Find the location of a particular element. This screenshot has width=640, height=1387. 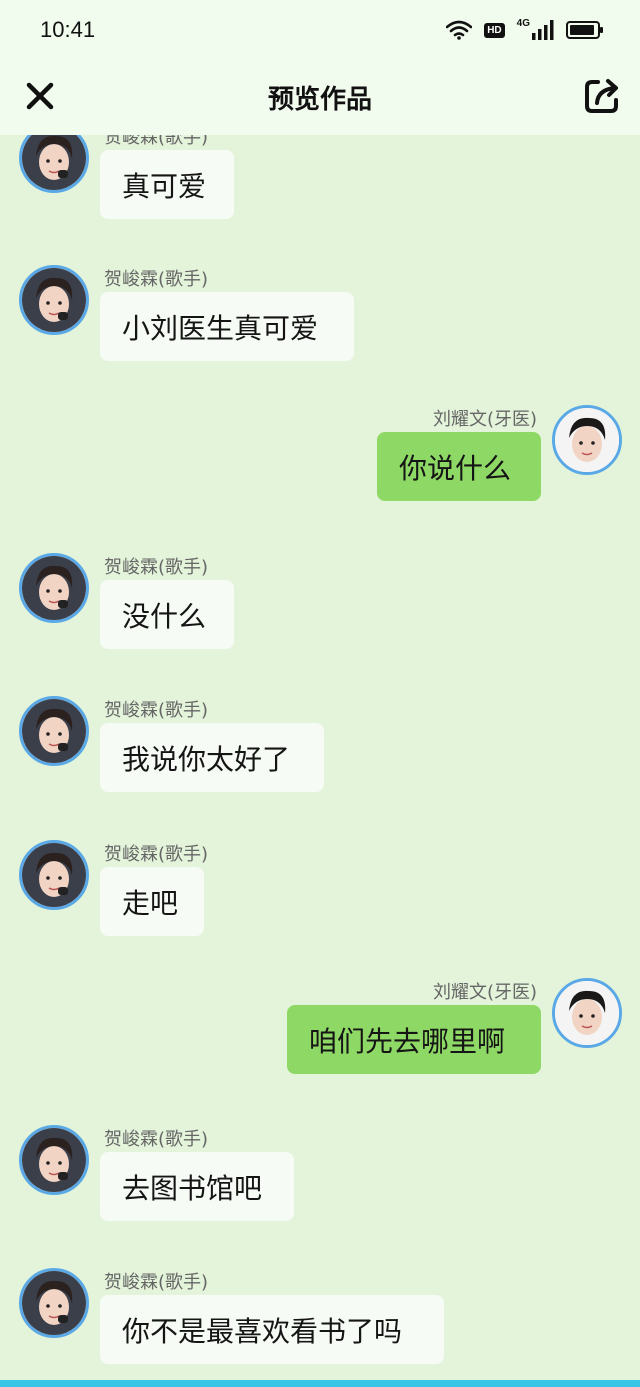

message-row: 贺峻霖(歌手) 走吧 is located at coordinates (320, 895).